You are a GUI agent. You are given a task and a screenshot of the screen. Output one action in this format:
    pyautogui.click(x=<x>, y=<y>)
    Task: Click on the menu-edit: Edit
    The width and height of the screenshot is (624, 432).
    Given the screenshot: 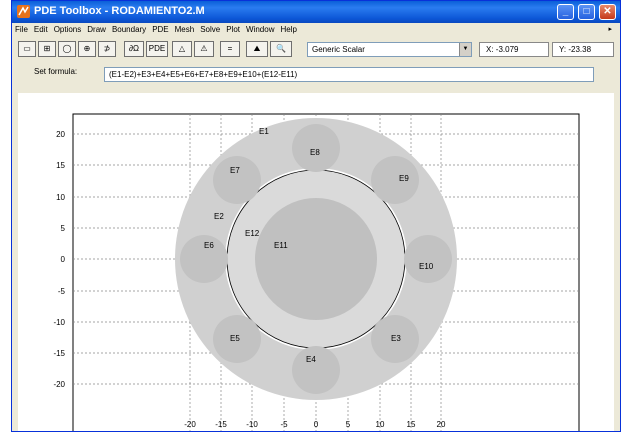 What is the action you would take?
    pyautogui.click(x=41, y=30)
    